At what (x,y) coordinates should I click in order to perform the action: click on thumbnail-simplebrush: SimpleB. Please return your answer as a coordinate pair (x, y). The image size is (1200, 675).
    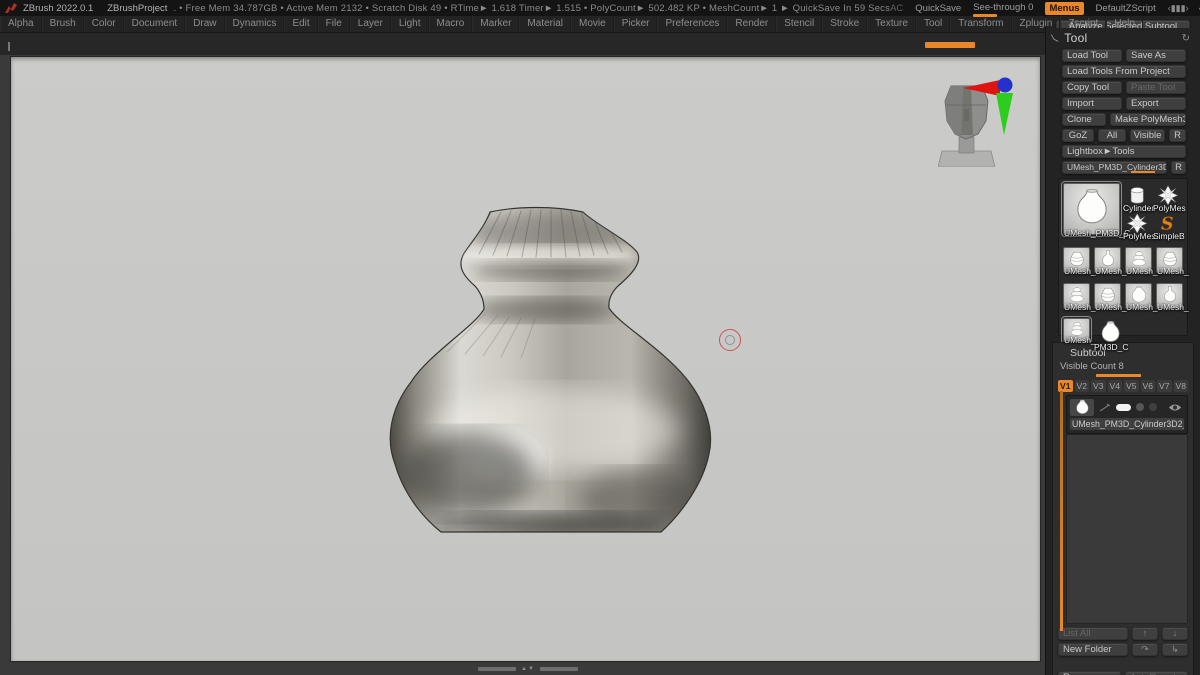
    Looking at the image, I should click on (1169, 226).